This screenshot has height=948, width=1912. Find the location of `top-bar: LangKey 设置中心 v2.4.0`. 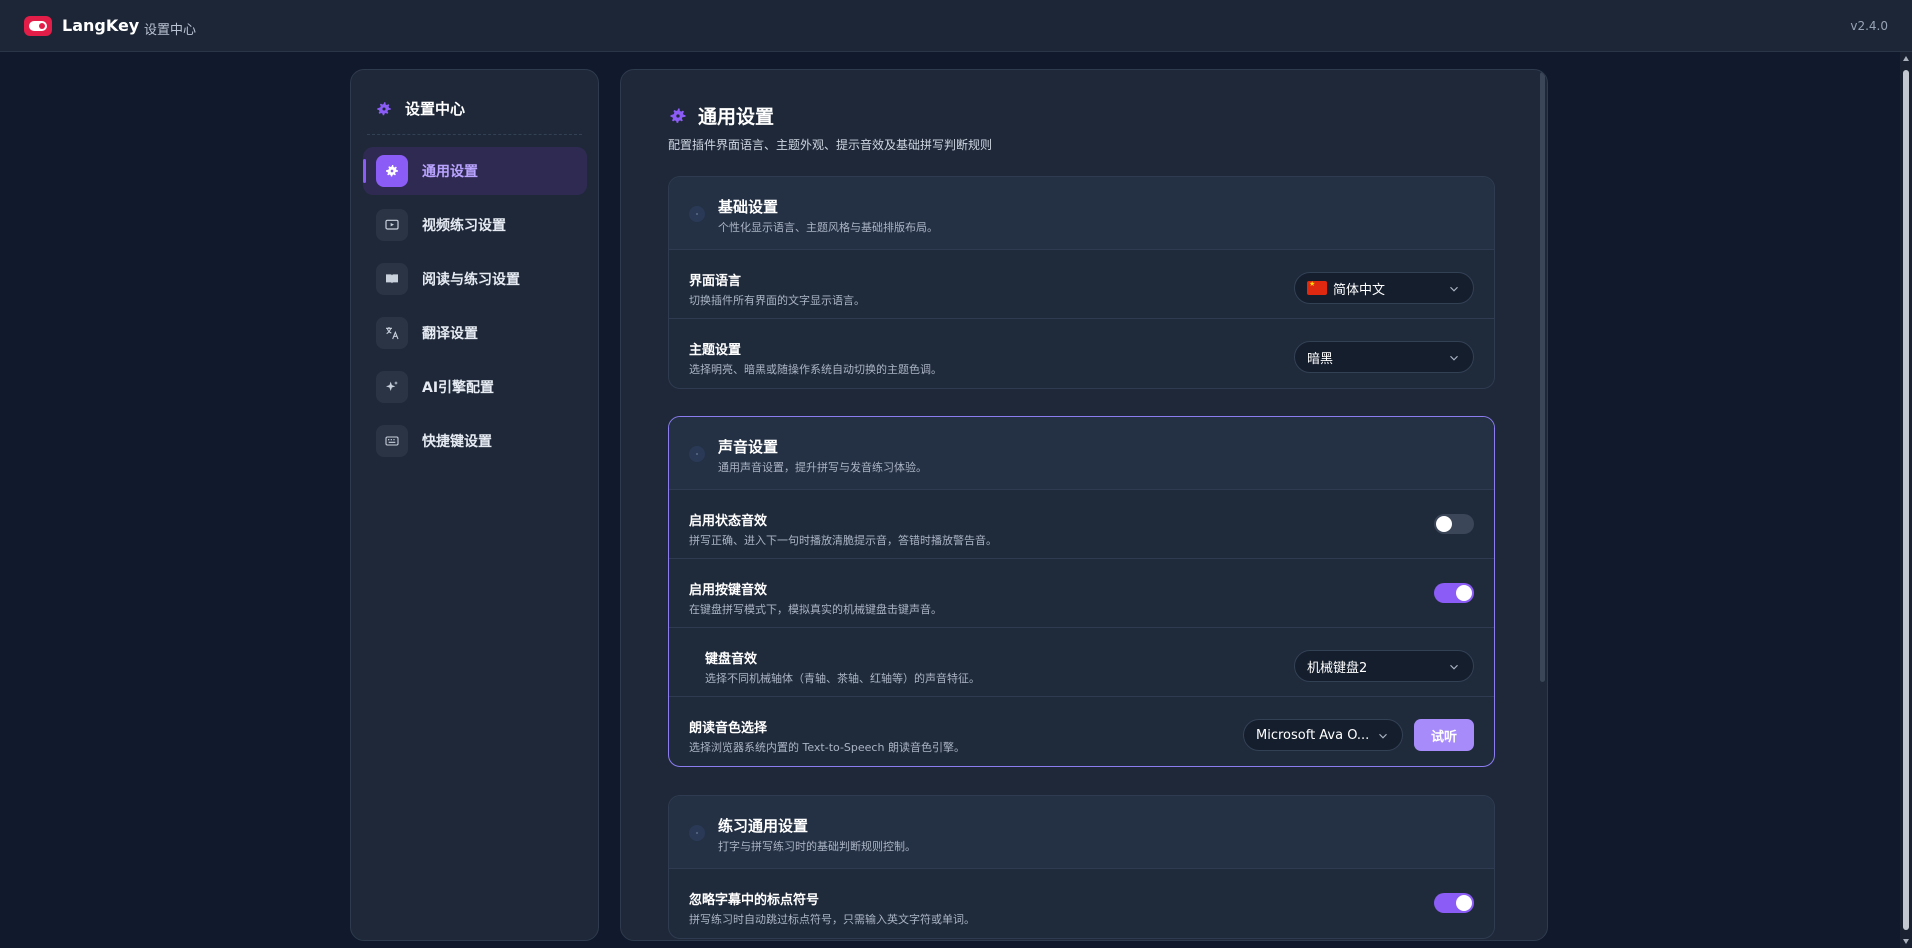

top-bar: LangKey 设置中心 v2.4.0 is located at coordinates (956, 26).